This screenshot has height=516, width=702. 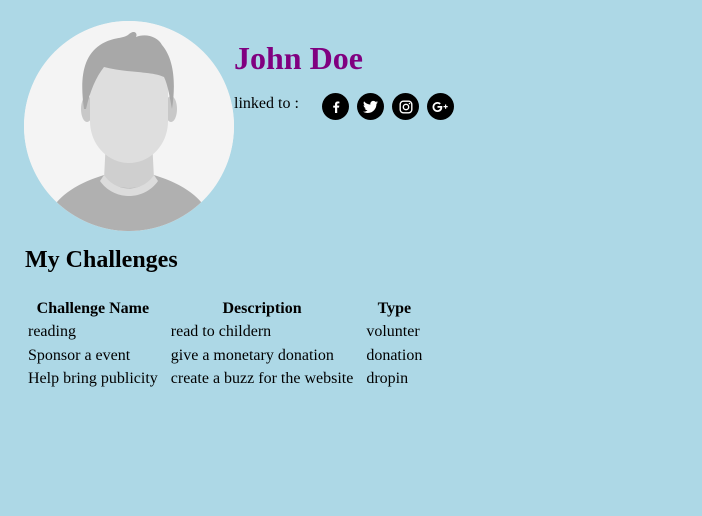 I want to click on column-header-type: Type, so click(x=394, y=308).